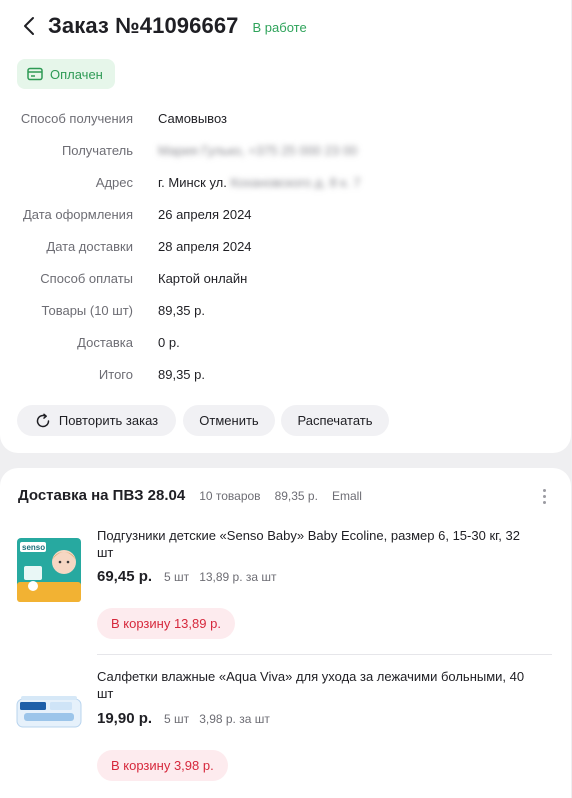 Image resolution: width=572 pixels, height=798 pixels. What do you see at coordinates (76, 74) in the screenshot?
I see `payment-badge-label: Оплачен` at bounding box center [76, 74].